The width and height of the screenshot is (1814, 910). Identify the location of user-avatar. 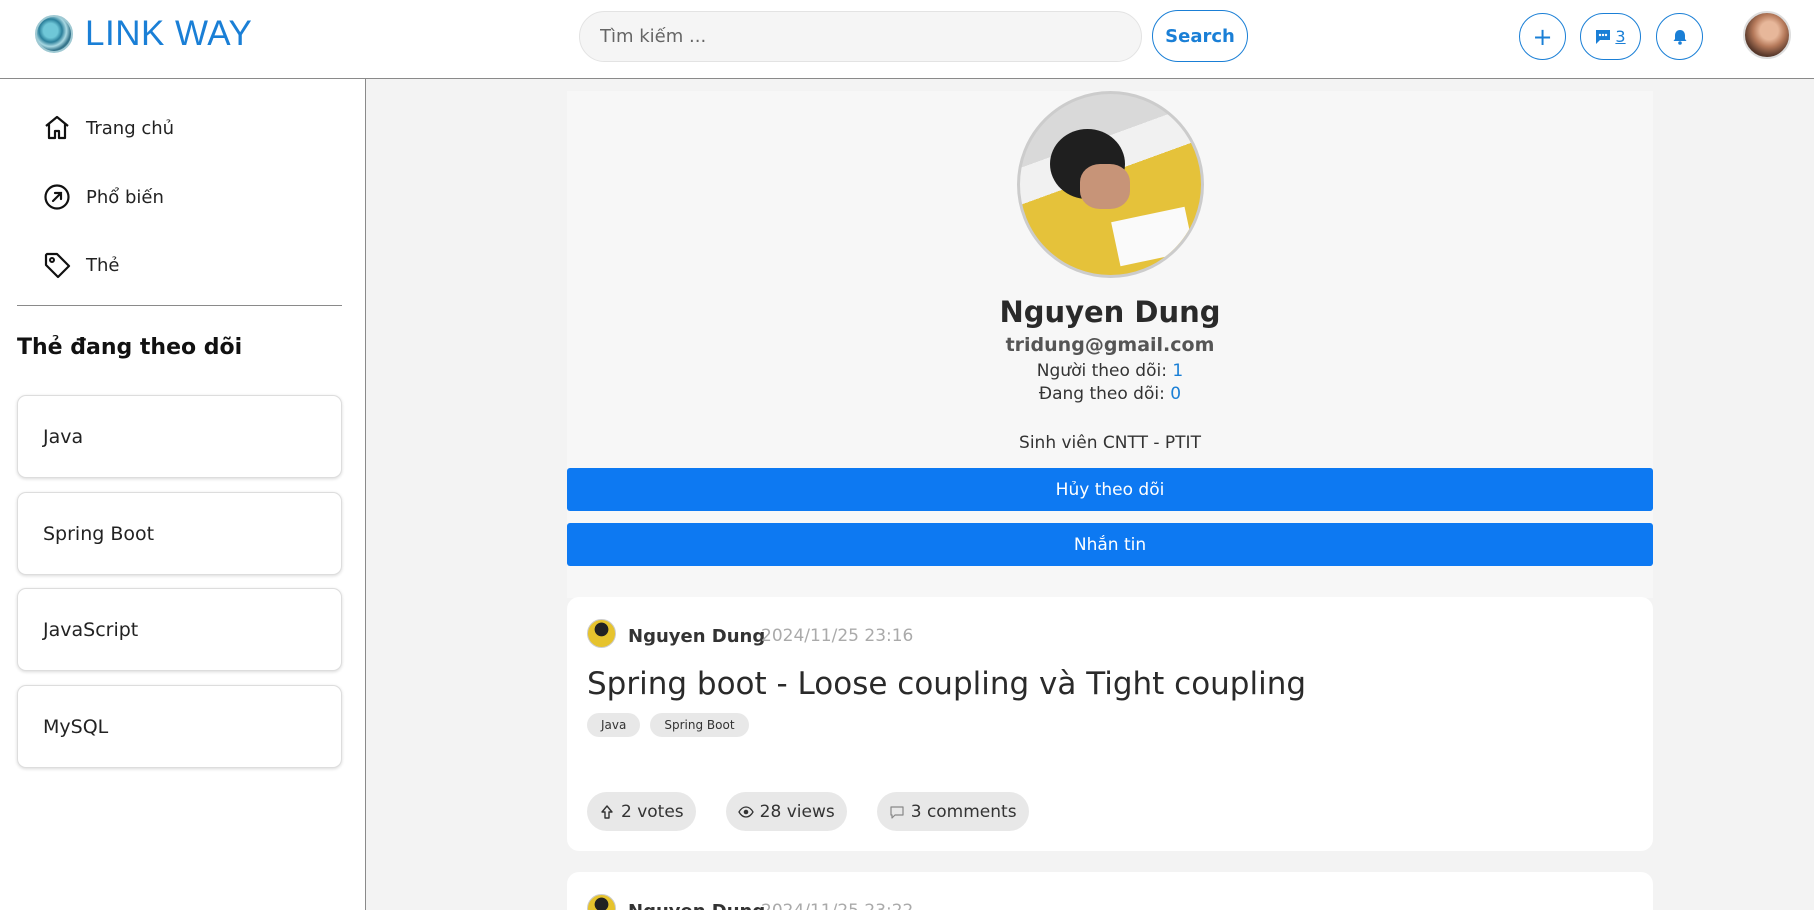
(1767, 35).